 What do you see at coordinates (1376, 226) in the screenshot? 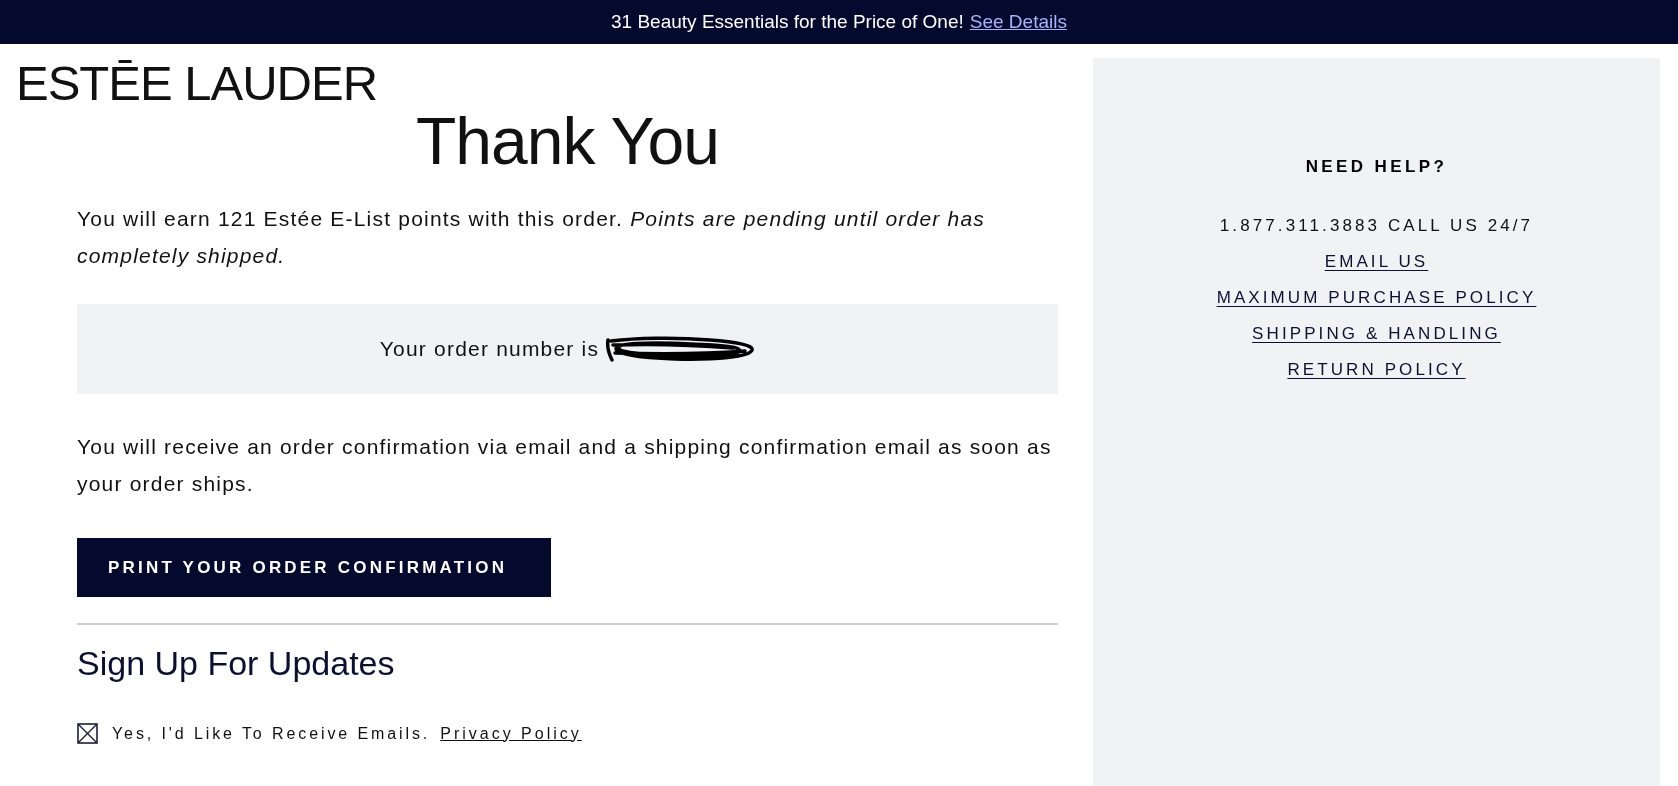
I see `phone-text: 1.877.311.3883 CALL US 24/7` at bounding box center [1376, 226].